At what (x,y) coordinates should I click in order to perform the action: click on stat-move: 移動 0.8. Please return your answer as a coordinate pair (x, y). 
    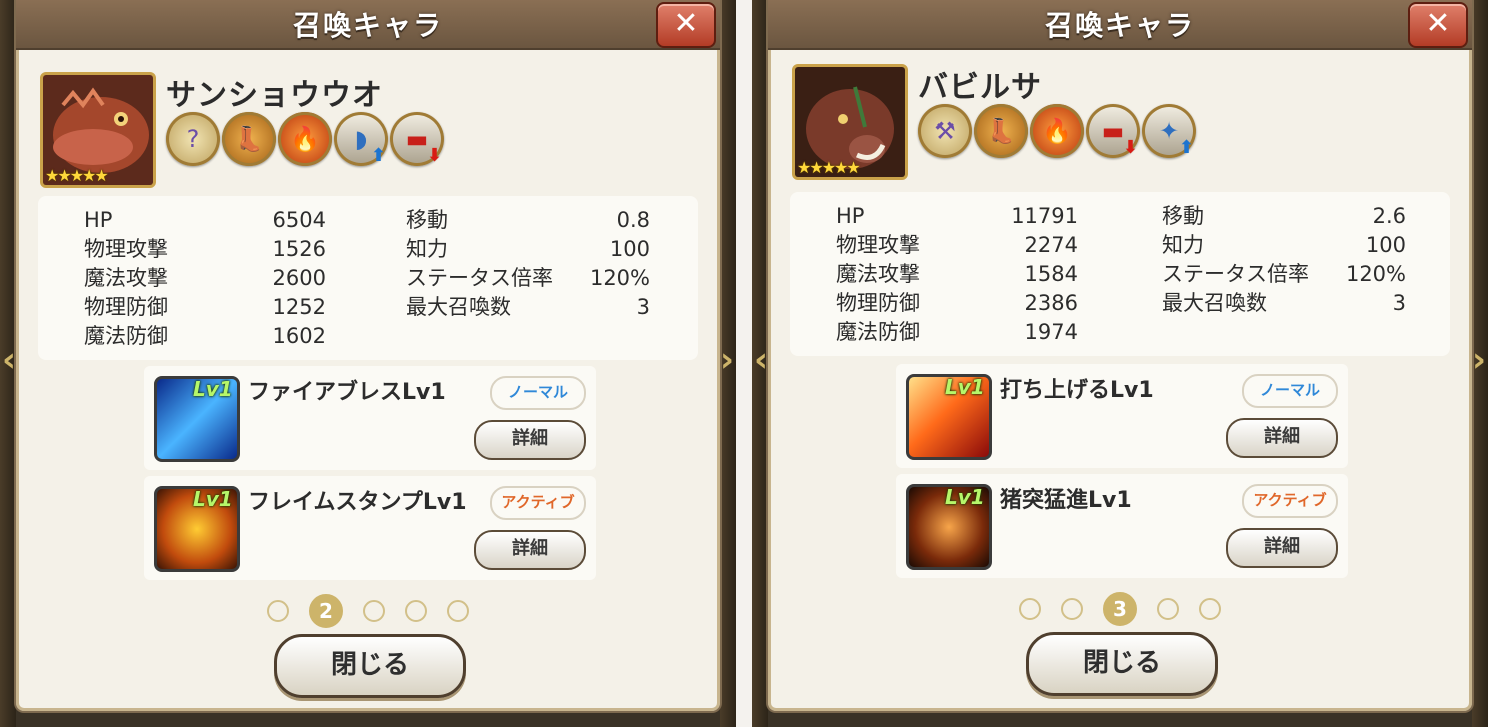
    Looking at the image, I should click on (528, 220).